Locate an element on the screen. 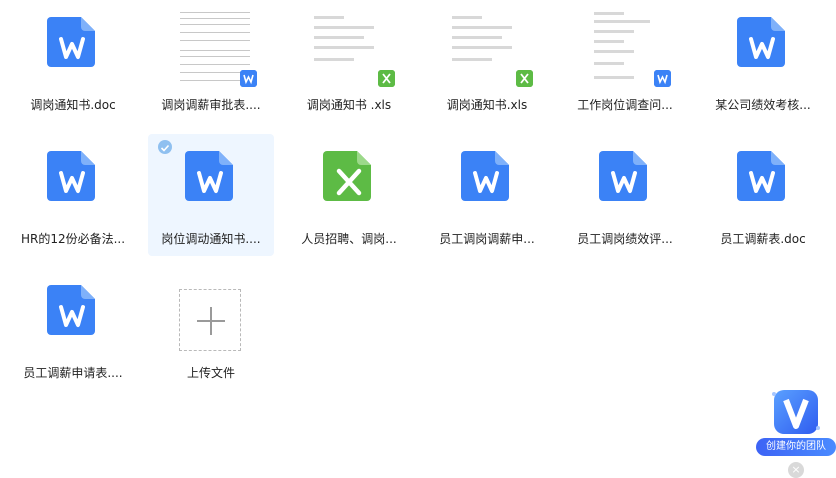  create-team-widget: 创建你的团队 × is located at coordinates (796, 430).